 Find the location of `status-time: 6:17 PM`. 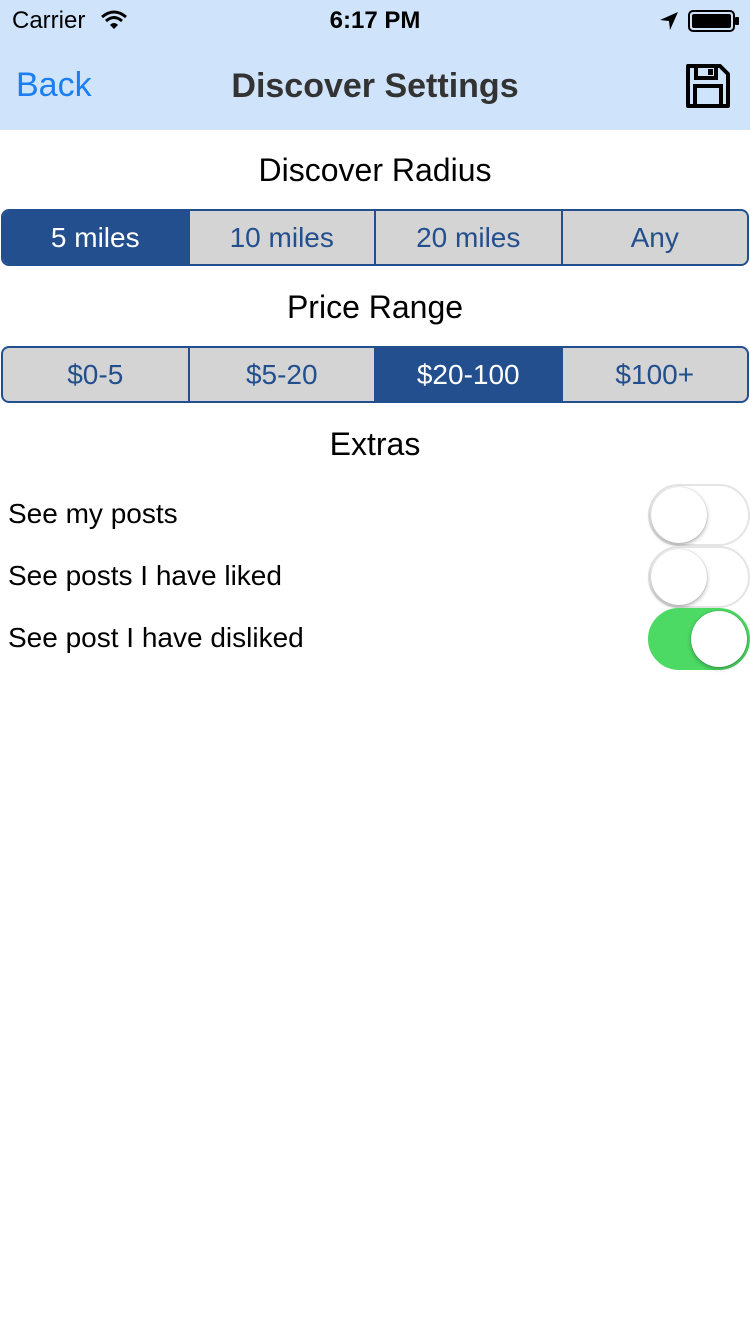

status-time: 6:17 PM is located at coordinates (375, 20).